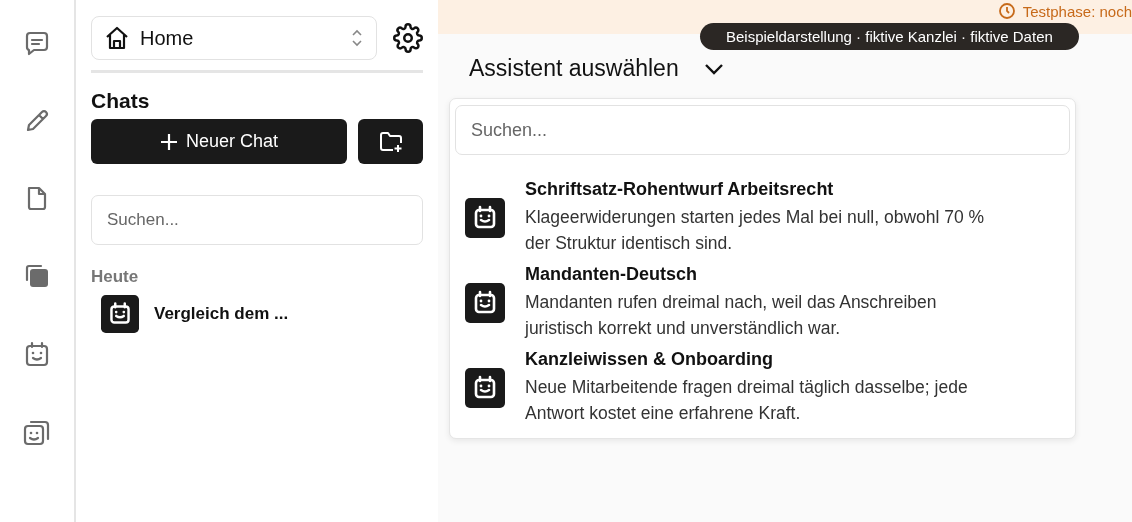  Describe the element at coordinates (756, 359) in the screenshot. I see `assistant-title: Kanzleiwissen & Onboarding` at that location.